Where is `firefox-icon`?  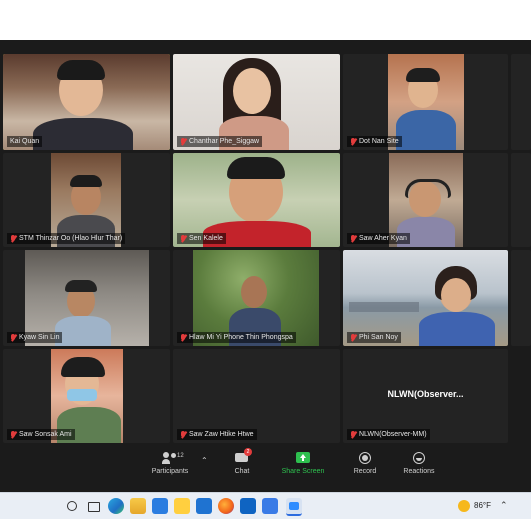
firefox-icon is located at coordinates (226, 506).